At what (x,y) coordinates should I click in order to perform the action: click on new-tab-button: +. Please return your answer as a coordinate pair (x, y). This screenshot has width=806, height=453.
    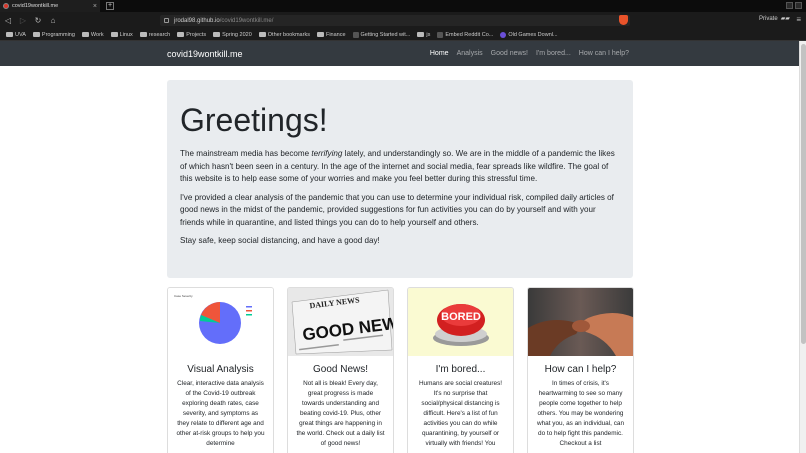
    Looking at the image, I should click on (110, 6).